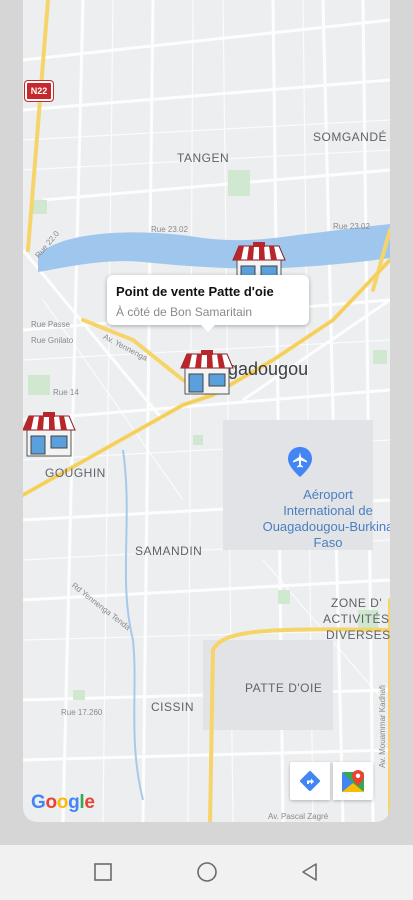 The width and height of the screenshot is (413, 900). Describe the element at coordinates (195, 291) in the screenshot. I see `info-window-title: Point de vente Patte d'oie` at that location.